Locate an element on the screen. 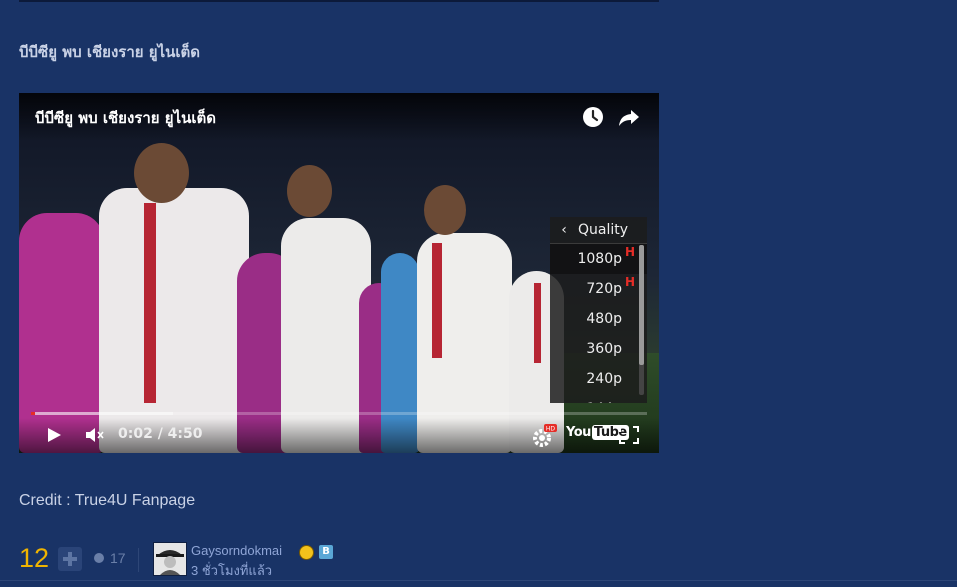 The image size is (957, 587). credit-text: Credit : True4U Fanpage is located at coordinates (107, 500).